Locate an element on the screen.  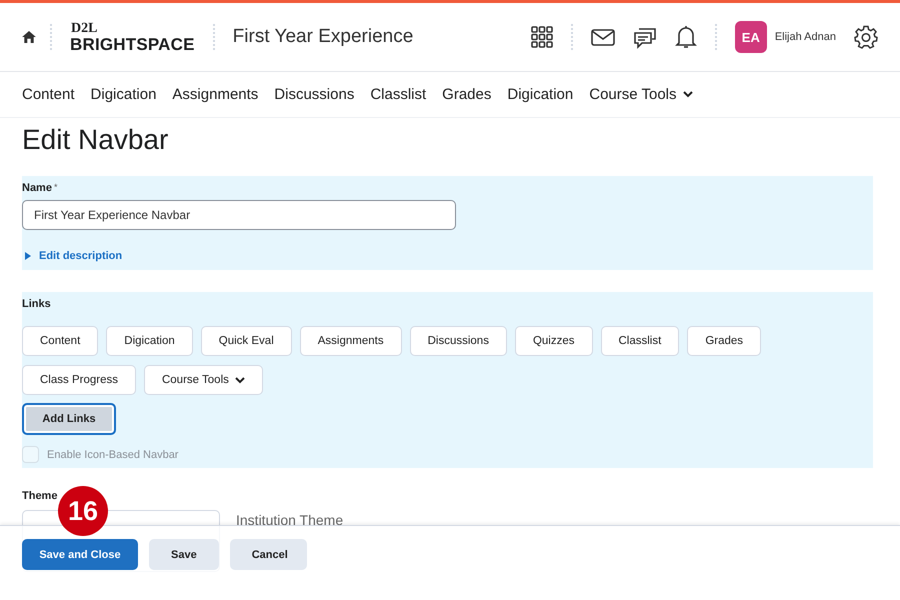
step-badge: 16 is located at coordinates (83, 511).